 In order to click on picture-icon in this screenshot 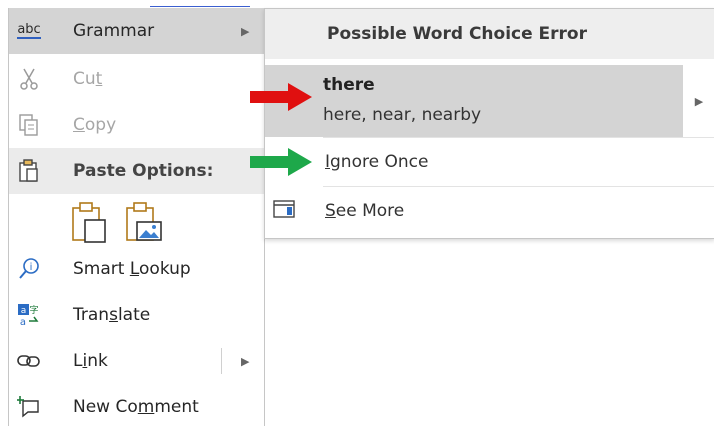, I will do `click(143, 222)`.